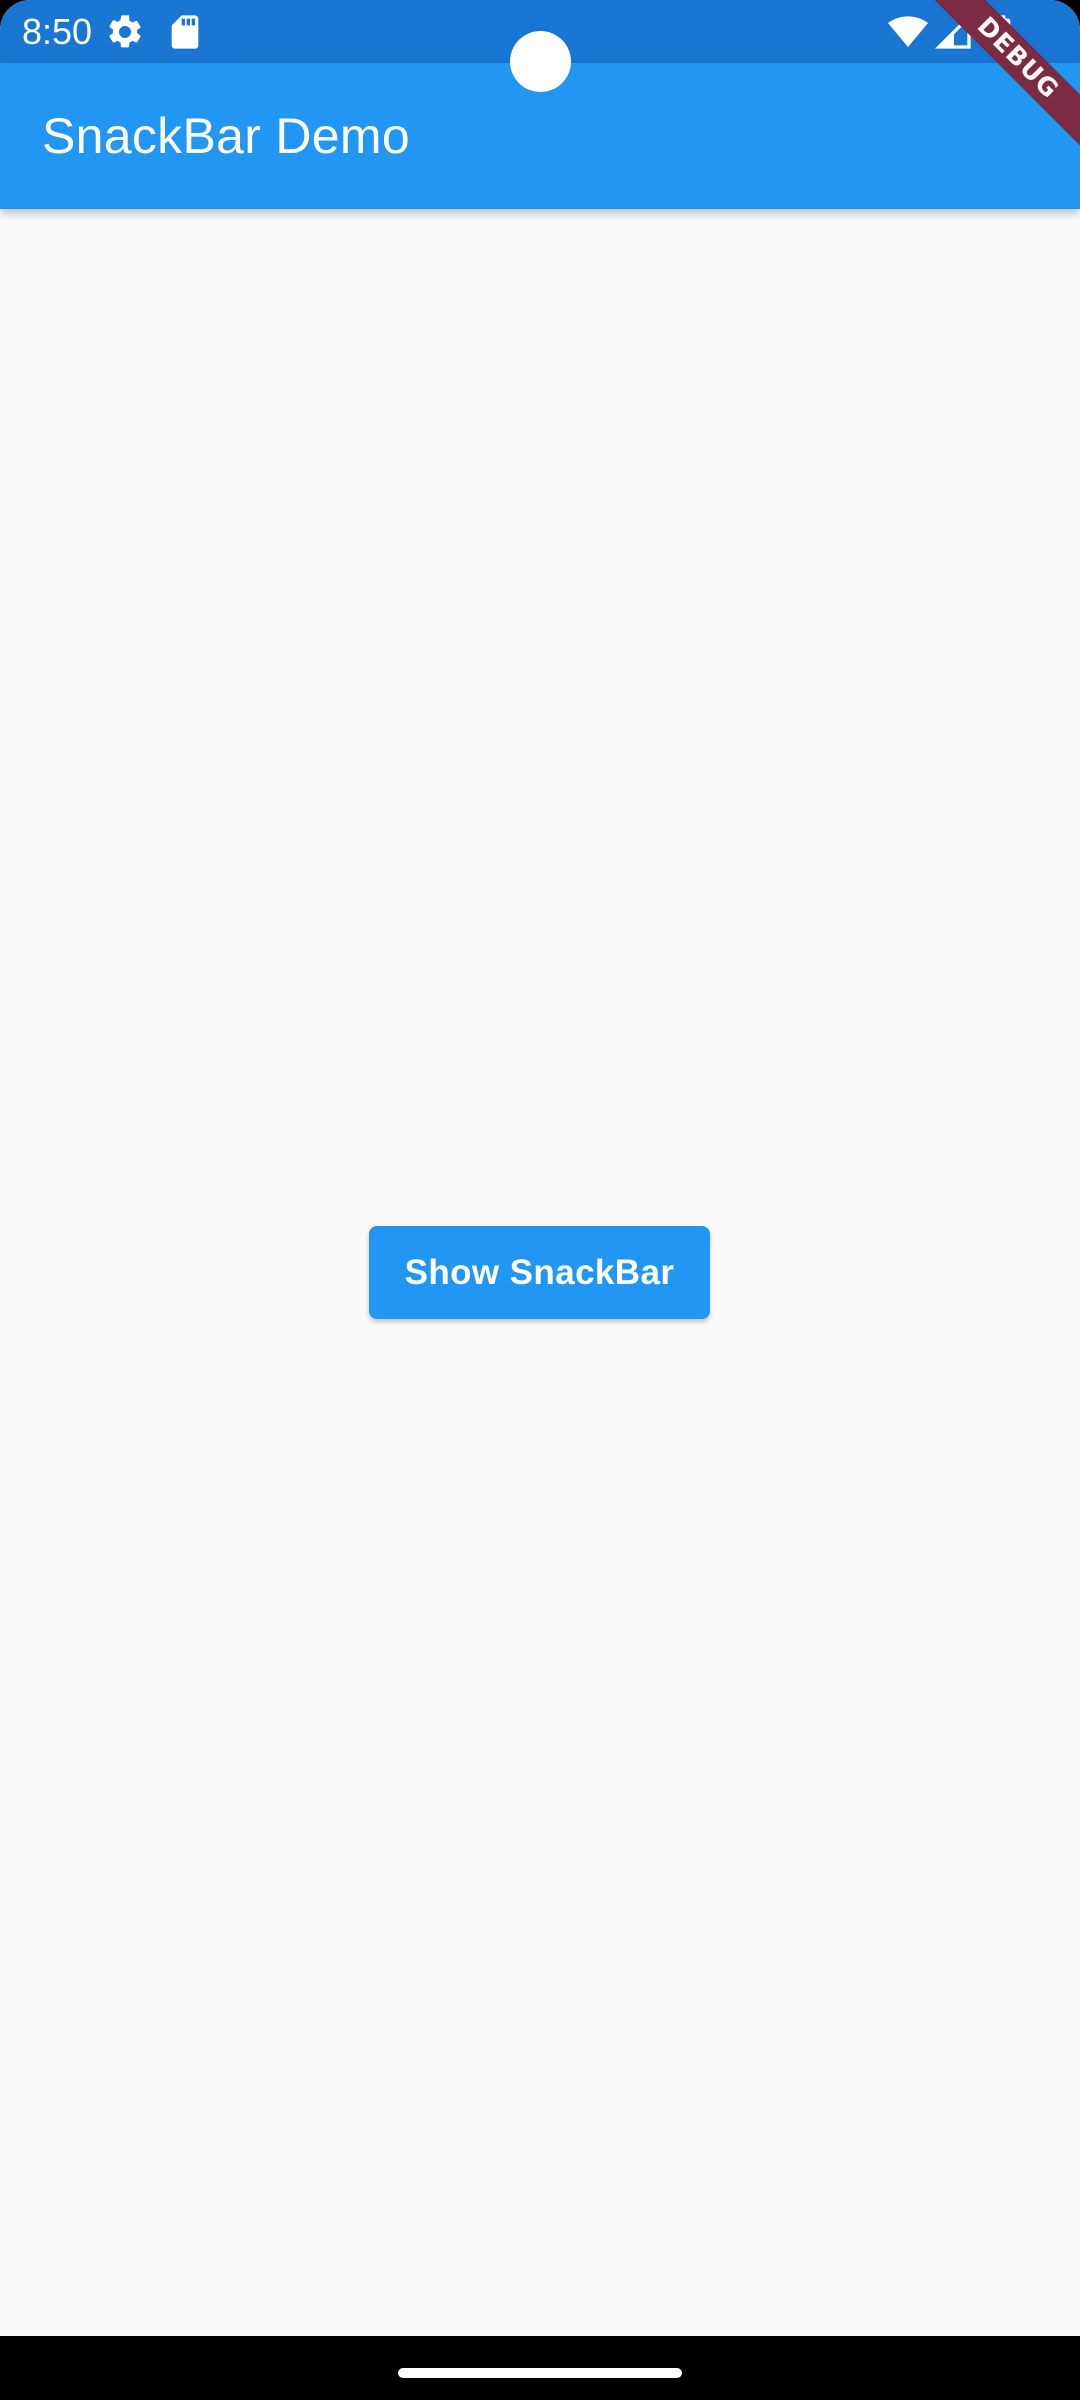  Describe the element at coordinates (908, 32) in the screenshot. I see `wifi-icon` at that location.